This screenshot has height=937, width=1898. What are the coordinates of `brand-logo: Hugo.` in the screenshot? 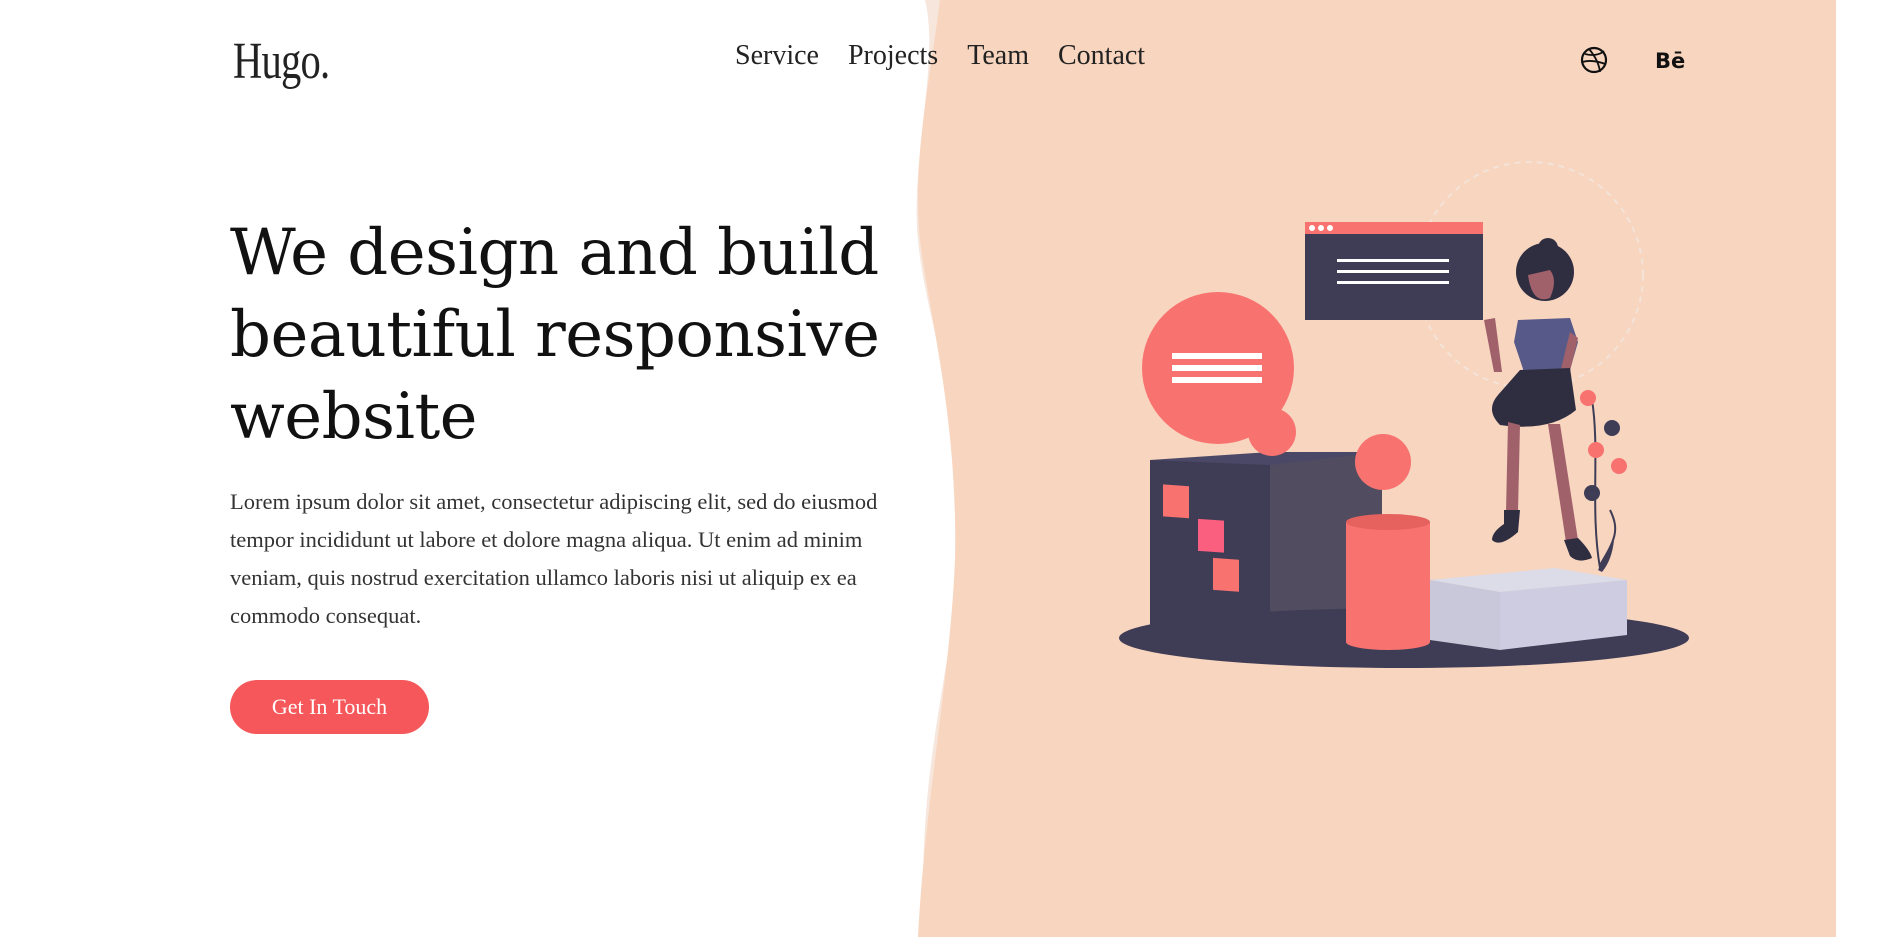 It's located at (281, 61).